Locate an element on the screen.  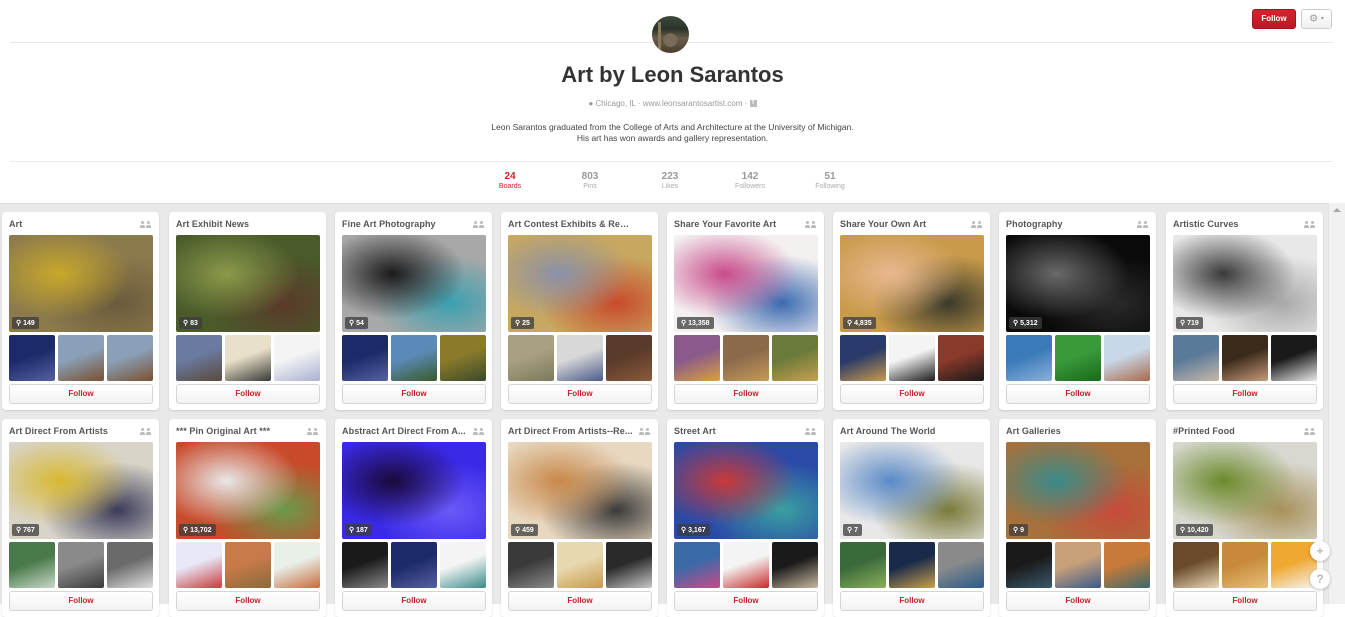
board-cover-image: ⚲ 10,420 is located at coordinates (1245, 490).